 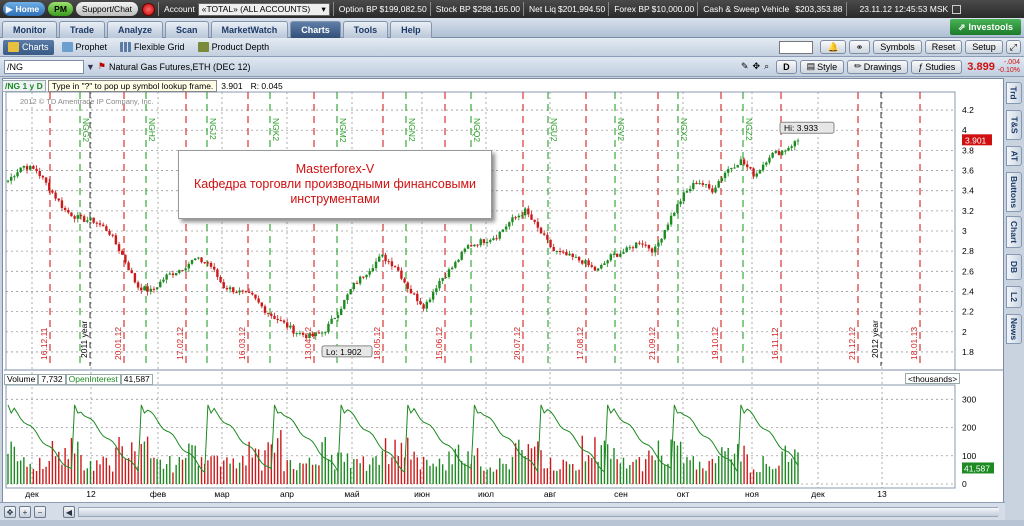 What do you see at coordinates (44, 343) in the screenshot?
I see `date-label: 16.12.11` at bounding box center [44, 343].